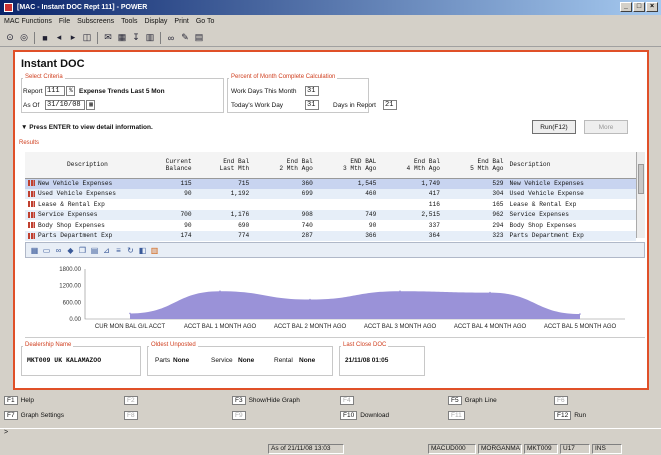 This screenshot has height=455, width=661. What do you see at coordinates (264, 91) in the screenshot?
I see `work-days-label: Work Days This Month` at bounding box center [264, 91].